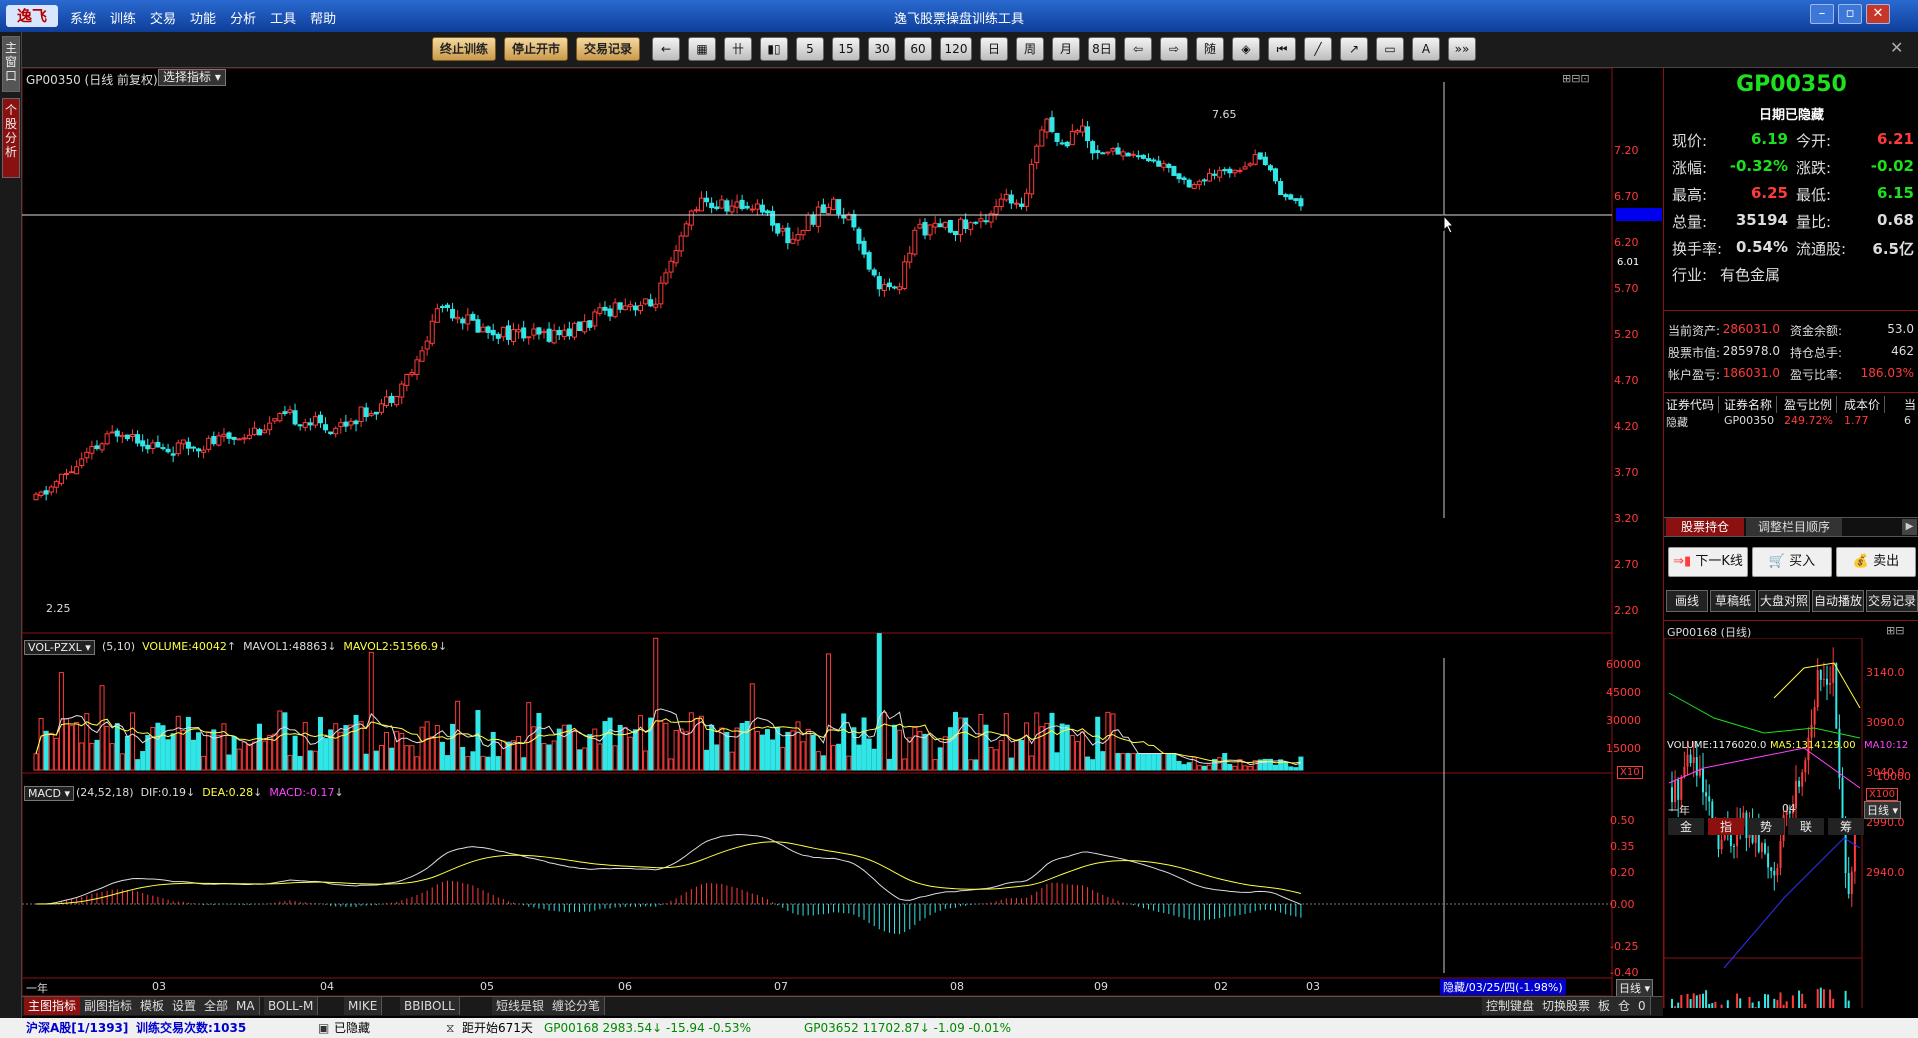 The height and width of the screenshot is (1038, 1918). I want to click on tab-stock-analysis: 个股分析, so click(11, 138).